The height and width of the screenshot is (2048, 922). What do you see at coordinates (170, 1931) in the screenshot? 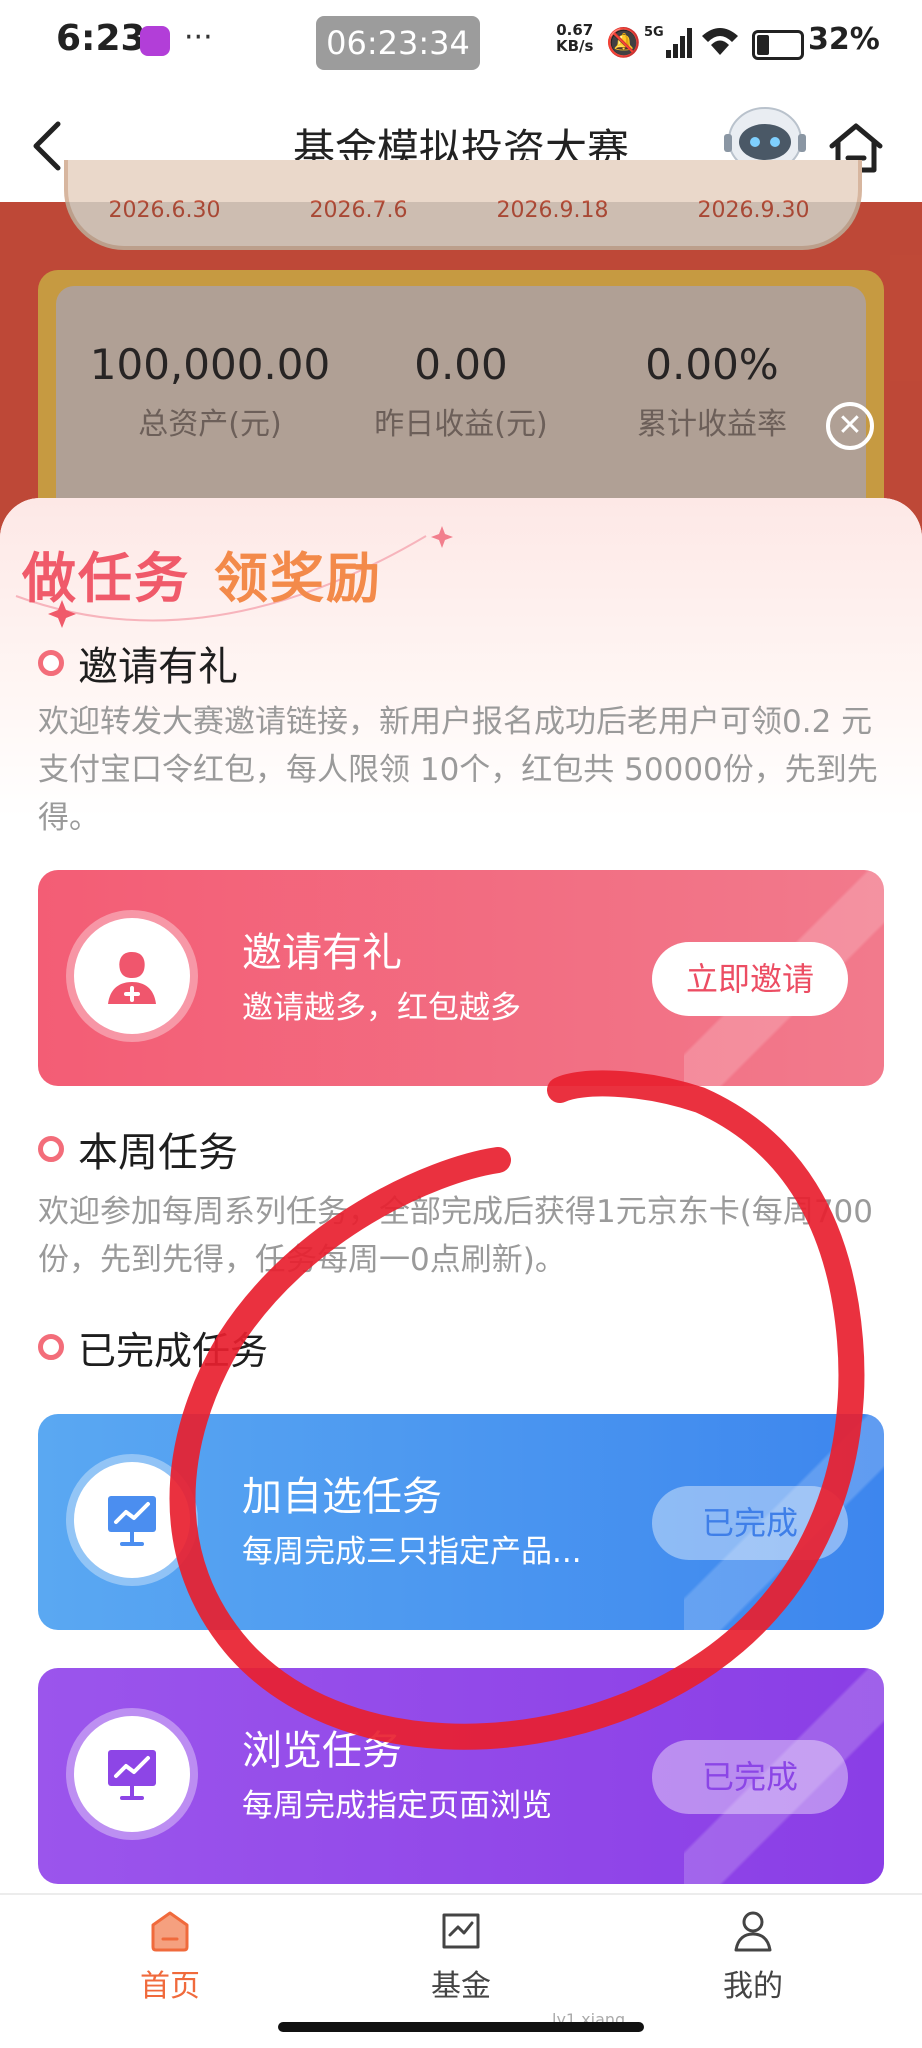
I see `home-tab-icon` at bounding box center [170, 1931].